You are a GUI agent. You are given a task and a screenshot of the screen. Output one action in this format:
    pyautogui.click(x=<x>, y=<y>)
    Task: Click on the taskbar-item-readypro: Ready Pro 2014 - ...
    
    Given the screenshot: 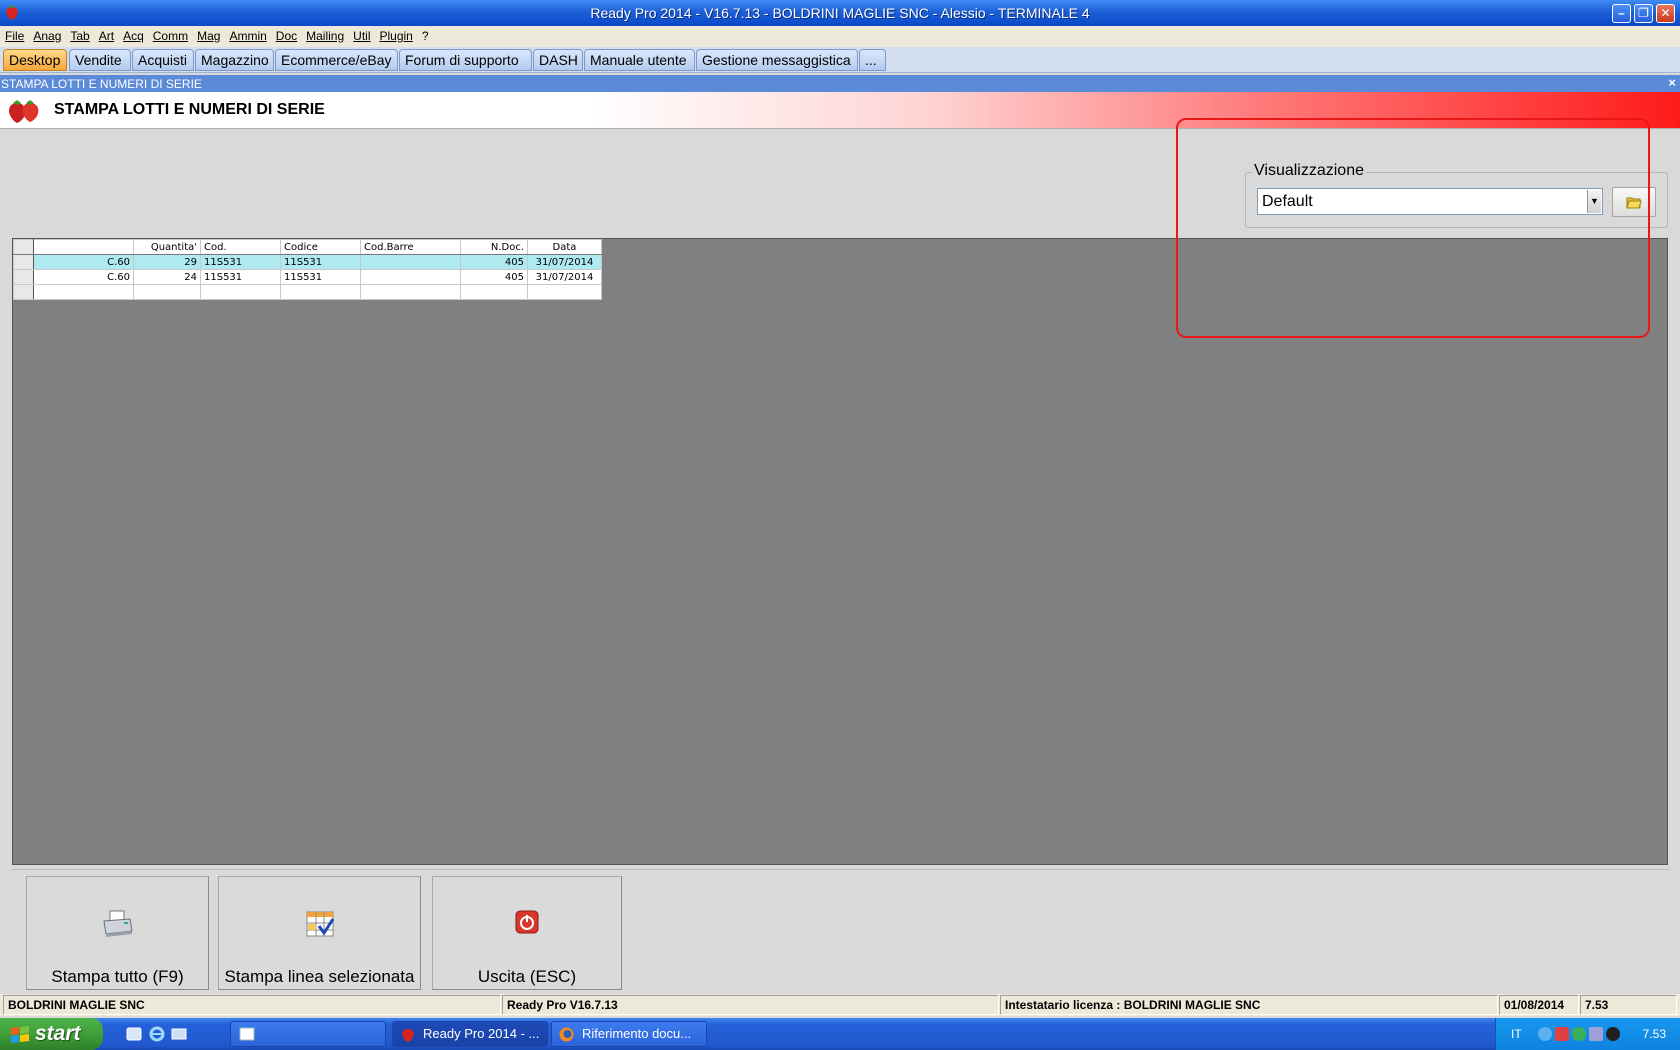 What is the action you would take?
    pyautogui.click(x=470, y=1034)
    